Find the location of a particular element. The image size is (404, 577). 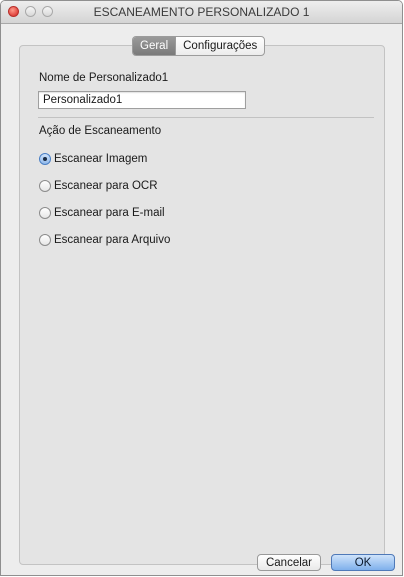

window-title: ESCANEAMENTO PERSONALIZADO 1 is located at coordinates (201, 12).